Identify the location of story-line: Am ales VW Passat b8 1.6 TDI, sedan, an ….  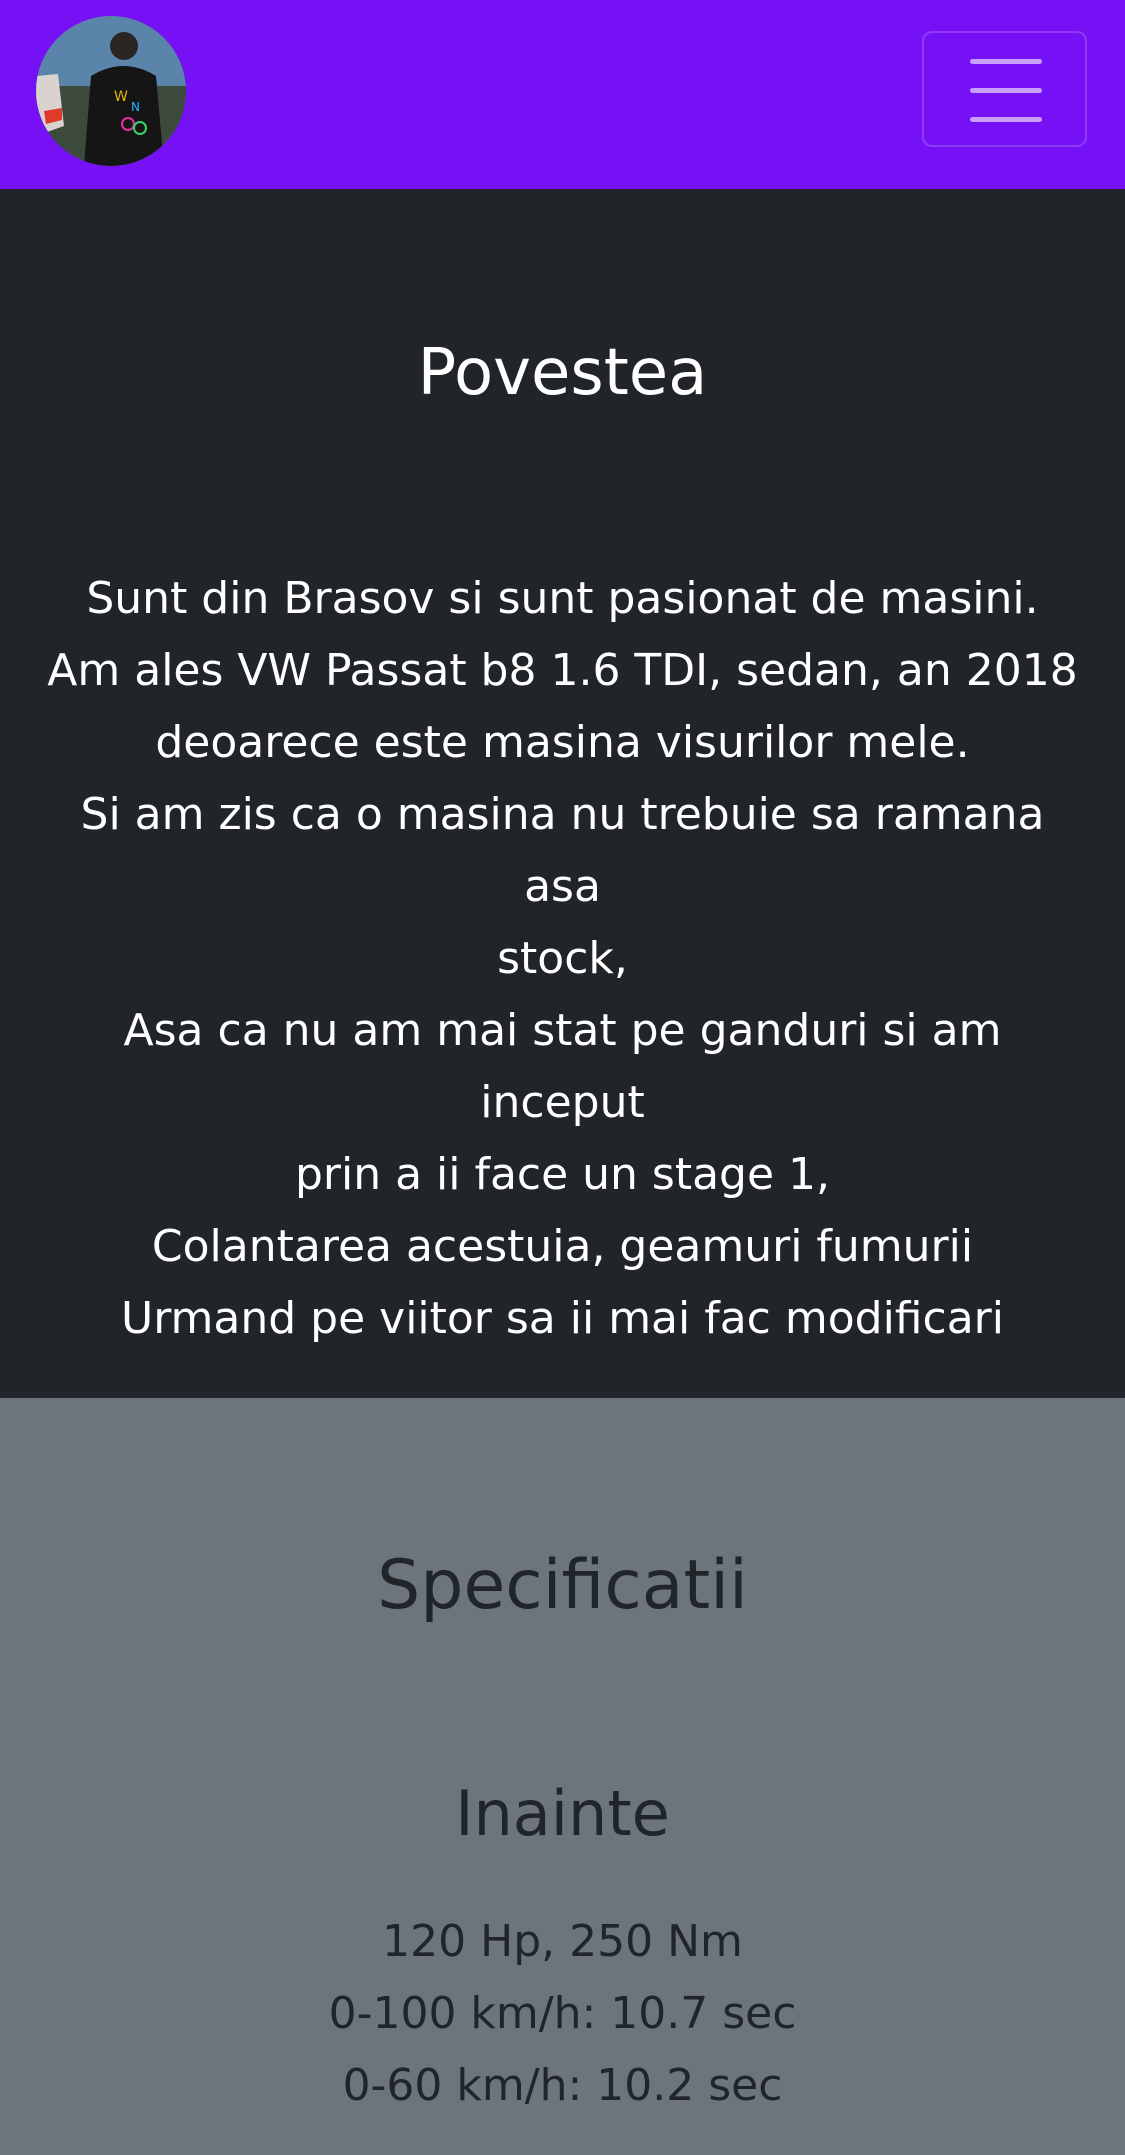
(562, 670).